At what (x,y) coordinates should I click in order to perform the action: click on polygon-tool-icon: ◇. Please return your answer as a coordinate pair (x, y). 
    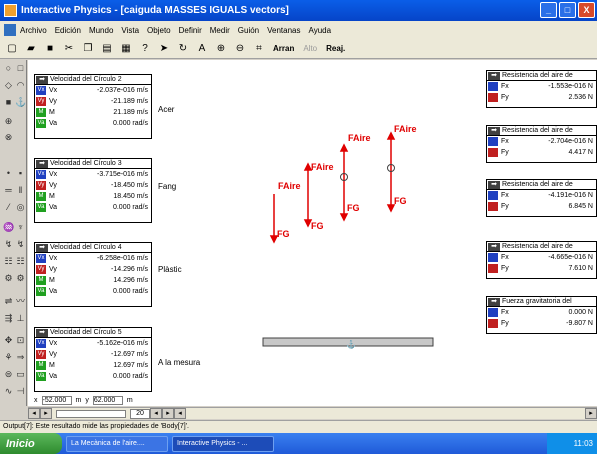
    Looking at the image, I should click on (8, 85).